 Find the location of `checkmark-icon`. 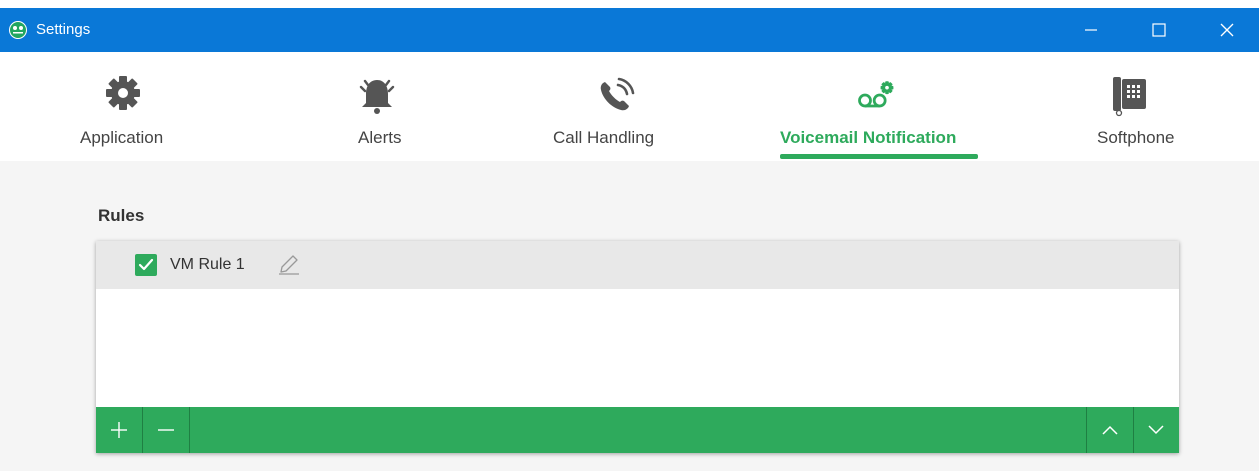

checkmark-icon is located at coordinates (146, 264).